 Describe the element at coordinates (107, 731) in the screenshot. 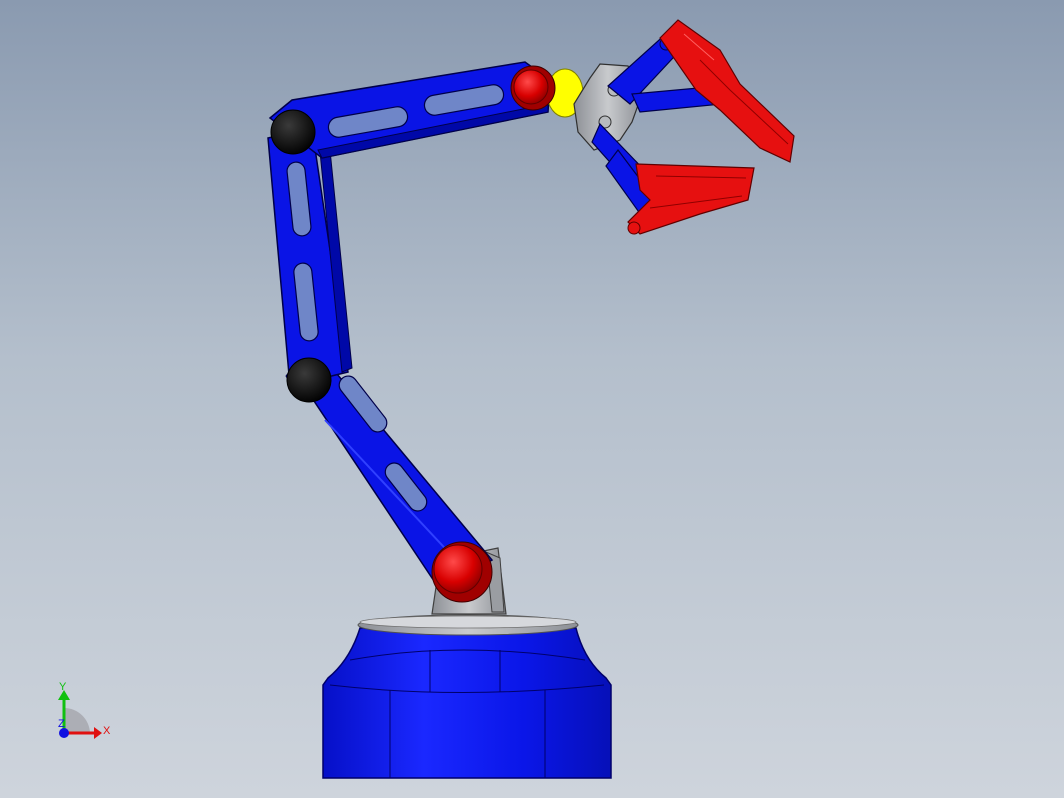

I see `x-axis-label: X` at that location.